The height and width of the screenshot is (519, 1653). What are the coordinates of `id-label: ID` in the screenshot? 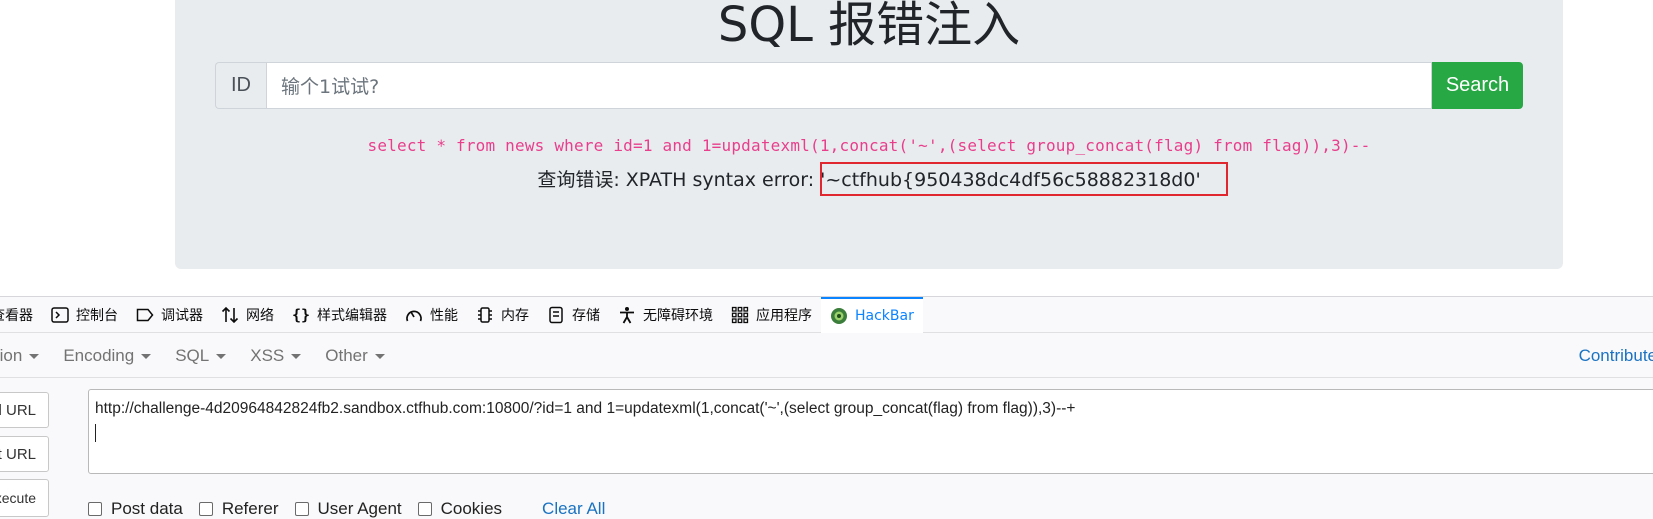 It's located at (240, 85).